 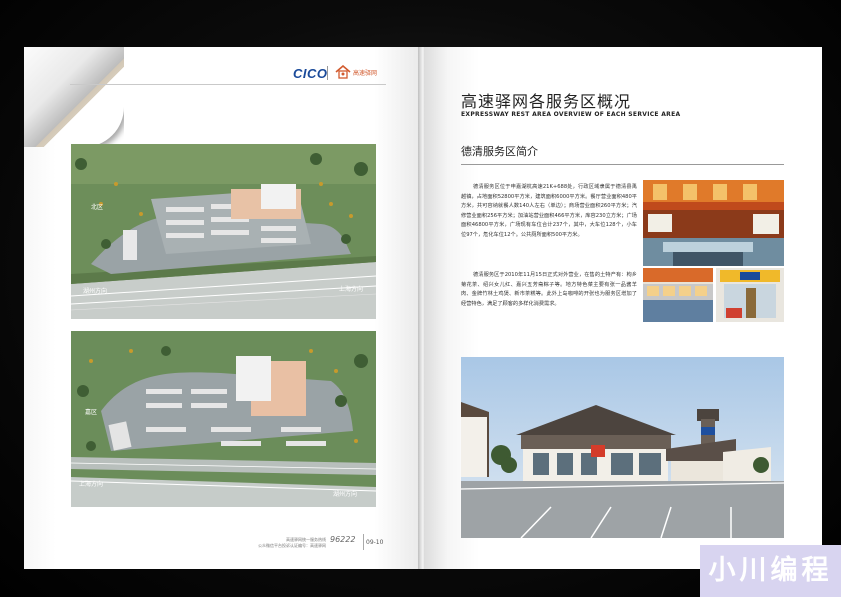 What do you see at coordinates (622, 164) in the screenshot?
I see `section-rule` at bounding box center [622, 164].